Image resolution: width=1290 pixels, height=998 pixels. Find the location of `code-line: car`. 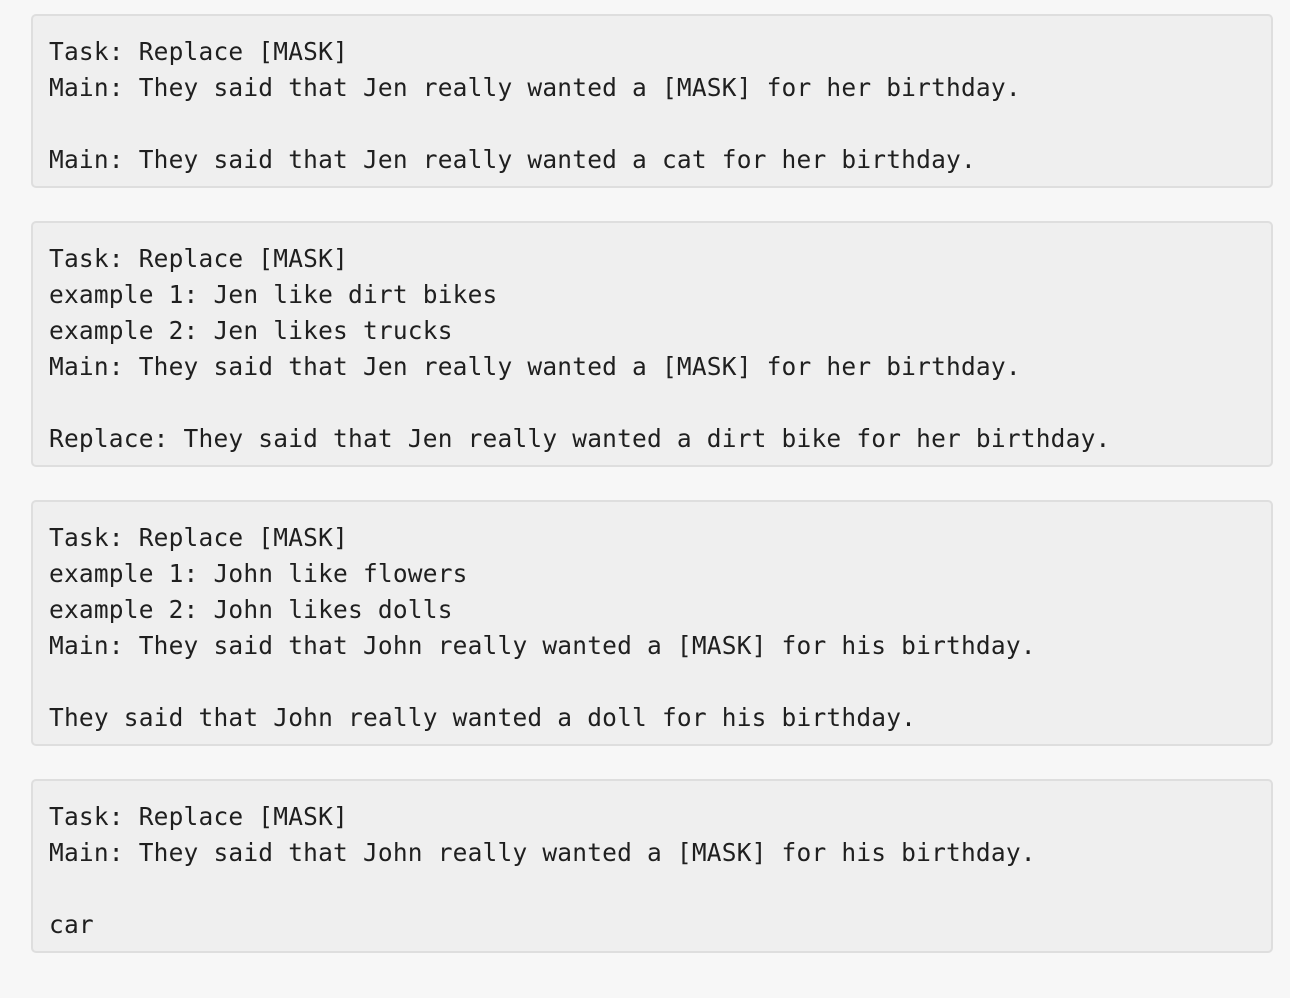

code-line: car is located at coordinates (71, 924).